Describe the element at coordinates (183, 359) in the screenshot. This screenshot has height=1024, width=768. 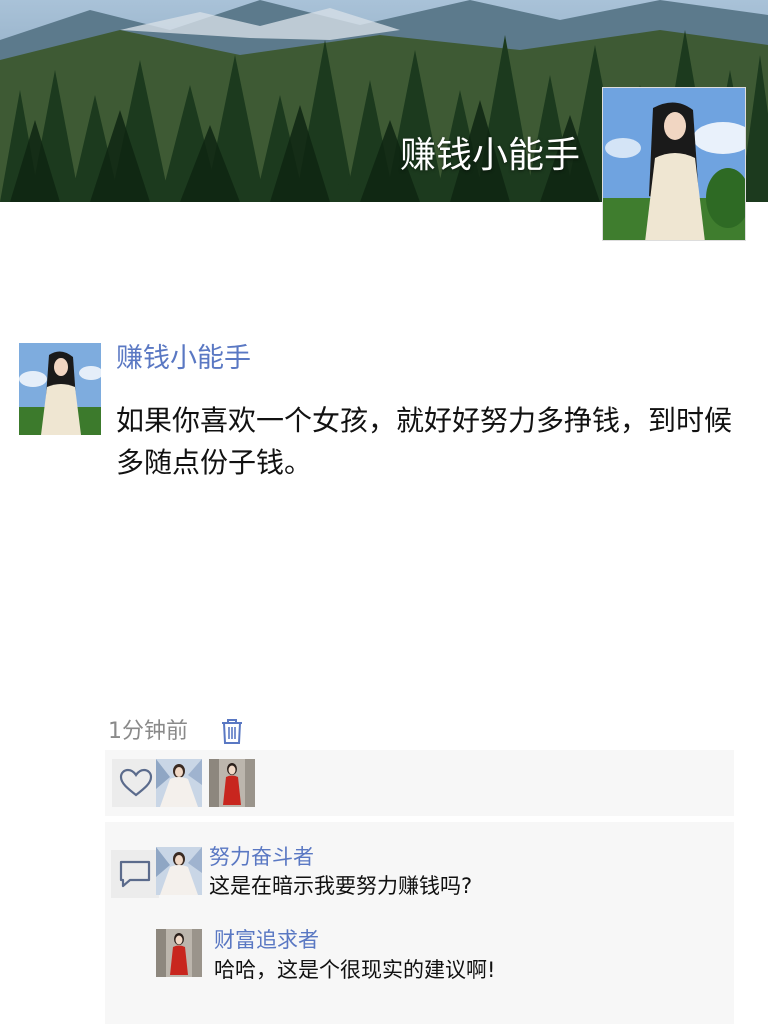
I see `post-author-name: 赚钱小能手` at that location.